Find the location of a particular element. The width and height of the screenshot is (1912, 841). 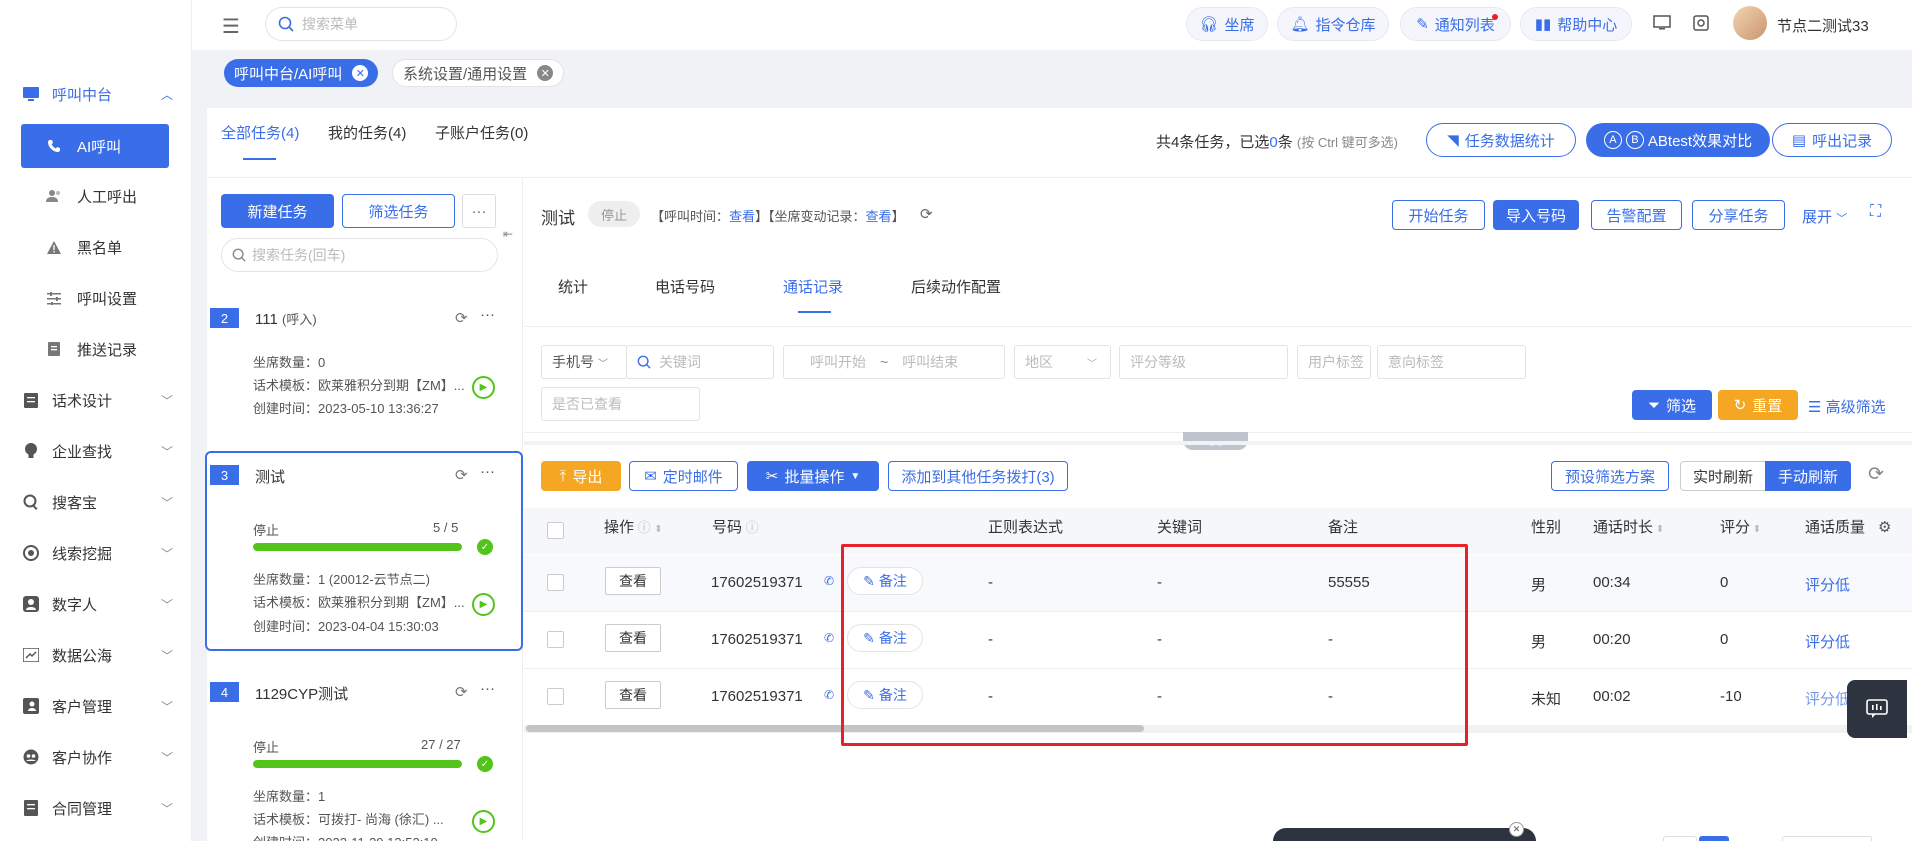

help-center-button: ▮▮ 帮助中心 is located at coordinates (1576, 24).